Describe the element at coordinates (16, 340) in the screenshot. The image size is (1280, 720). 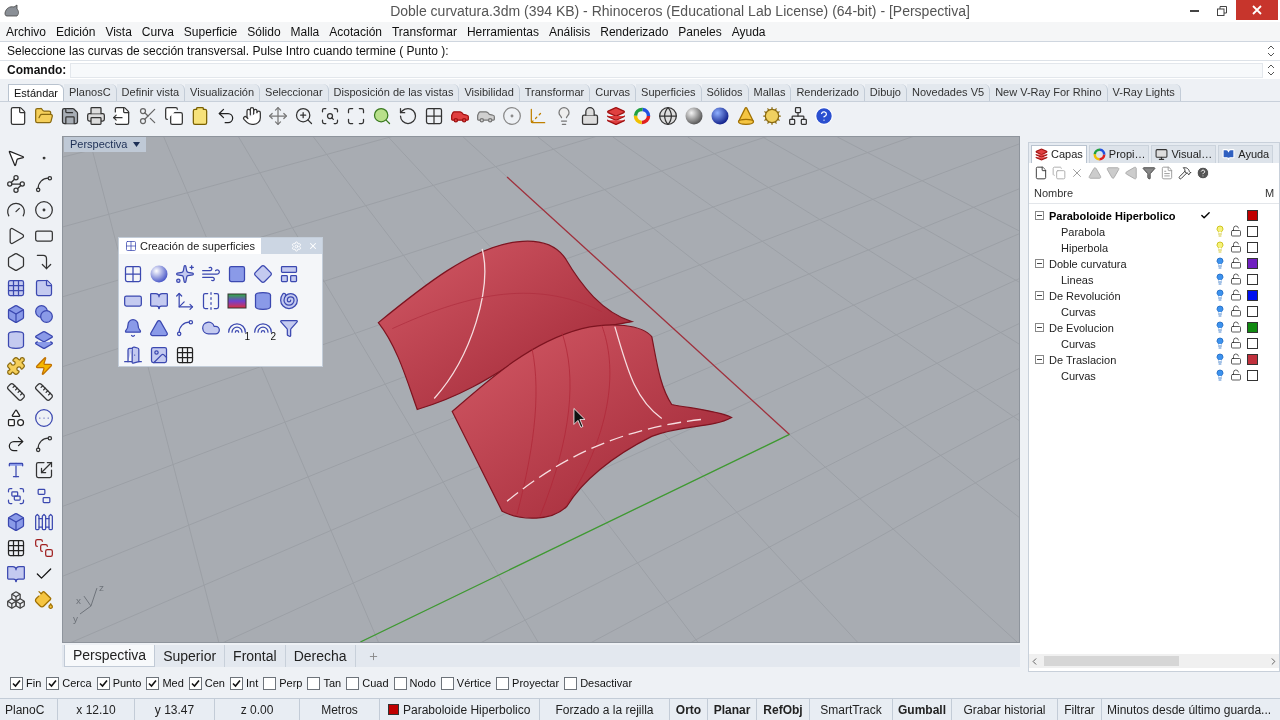
I see `cylinder-icon` at that location.